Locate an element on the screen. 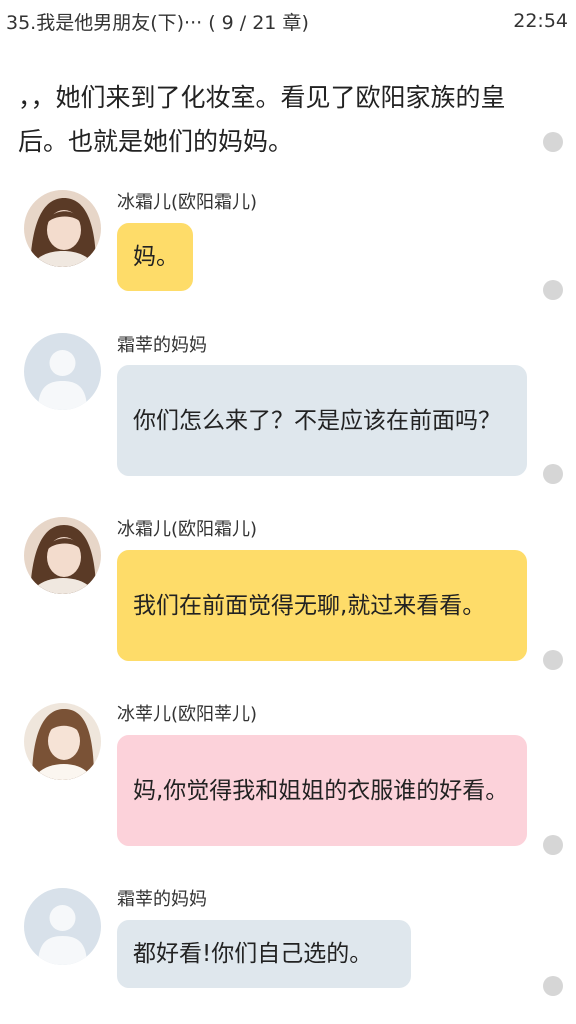 The height and width of the screenshot is (1024, 576). message-bubble: 都好看!你们自己选的。 is located at coordinates (264, 954).